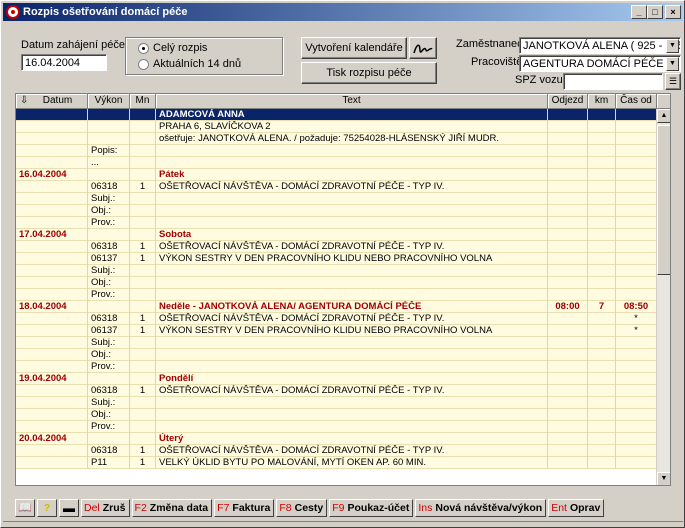  What do you see at coordinates (180, 48) in the screenshot?
I see `radio-full-label: Celý rozpis` at bounding box center [180, 48].